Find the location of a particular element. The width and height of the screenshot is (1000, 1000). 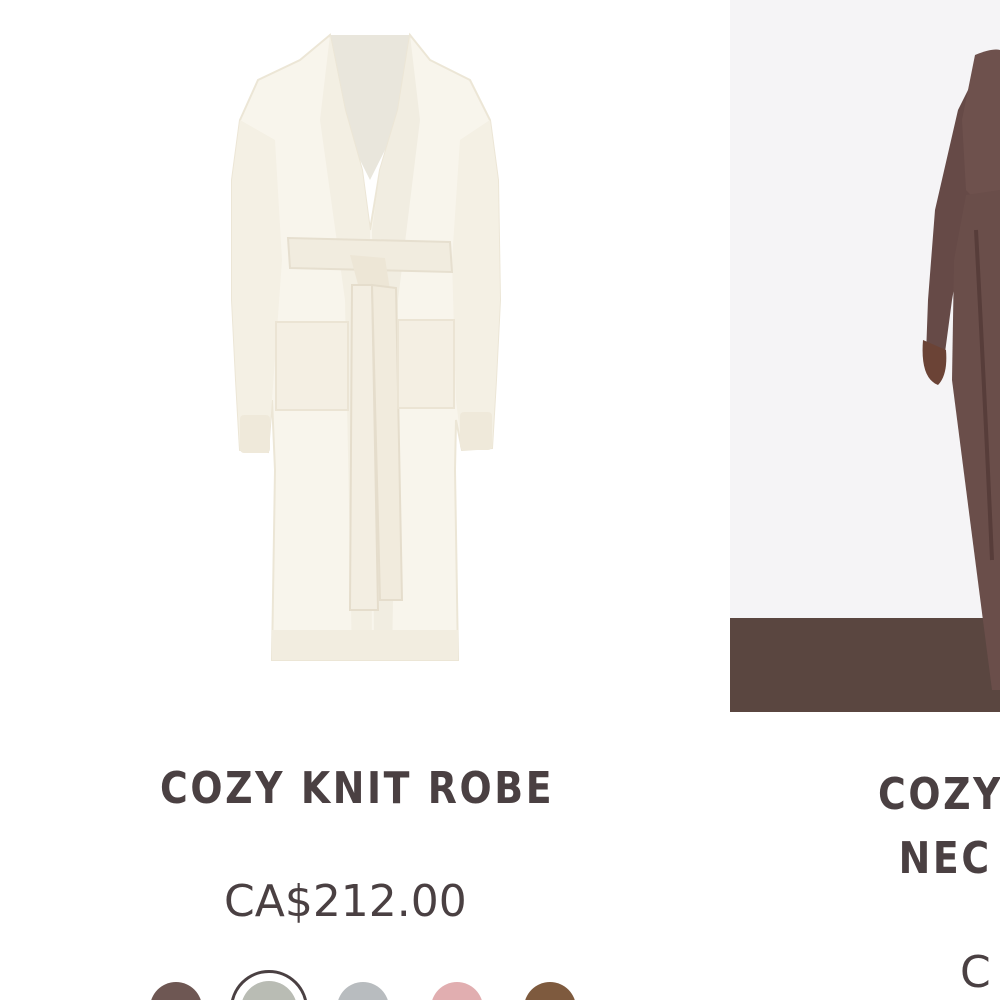

swatch-stone-fill is located at coordinates (269, 990).